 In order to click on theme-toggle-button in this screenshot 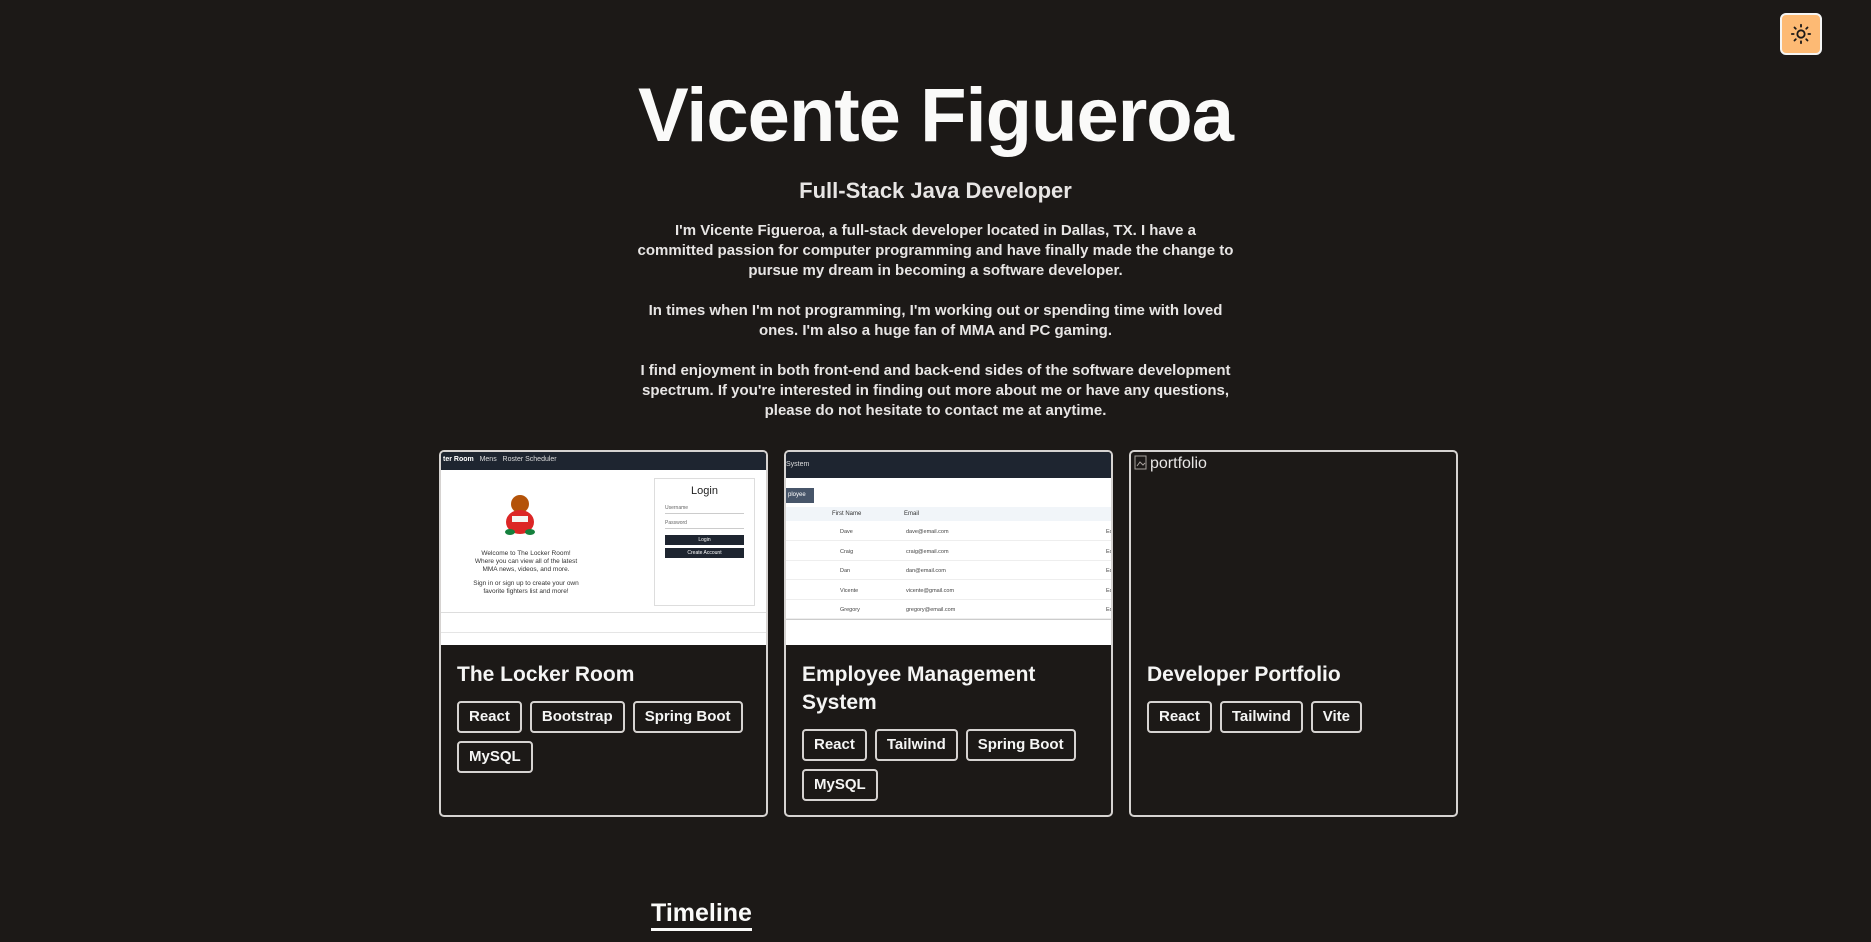, I will do `click(1801, 34)`.